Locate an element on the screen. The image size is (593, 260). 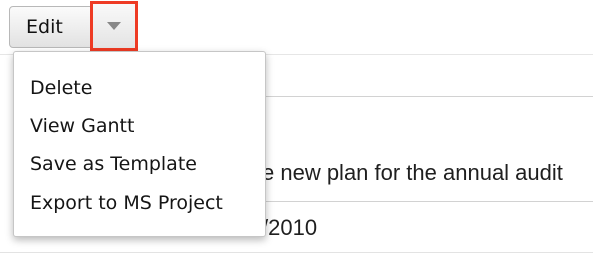
menu-item-view-gantt: View Gantt is located at coordinates (82, 126).